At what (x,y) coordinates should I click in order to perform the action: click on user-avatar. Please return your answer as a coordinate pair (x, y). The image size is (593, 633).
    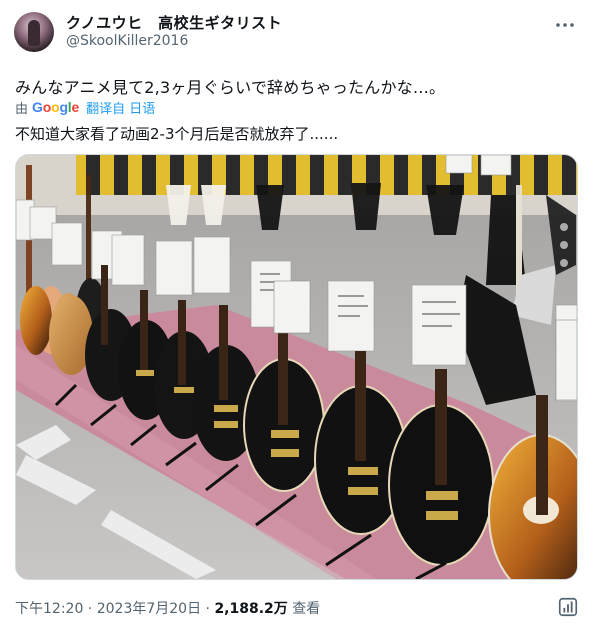
    Looking at the image, I should click on (34, 32).